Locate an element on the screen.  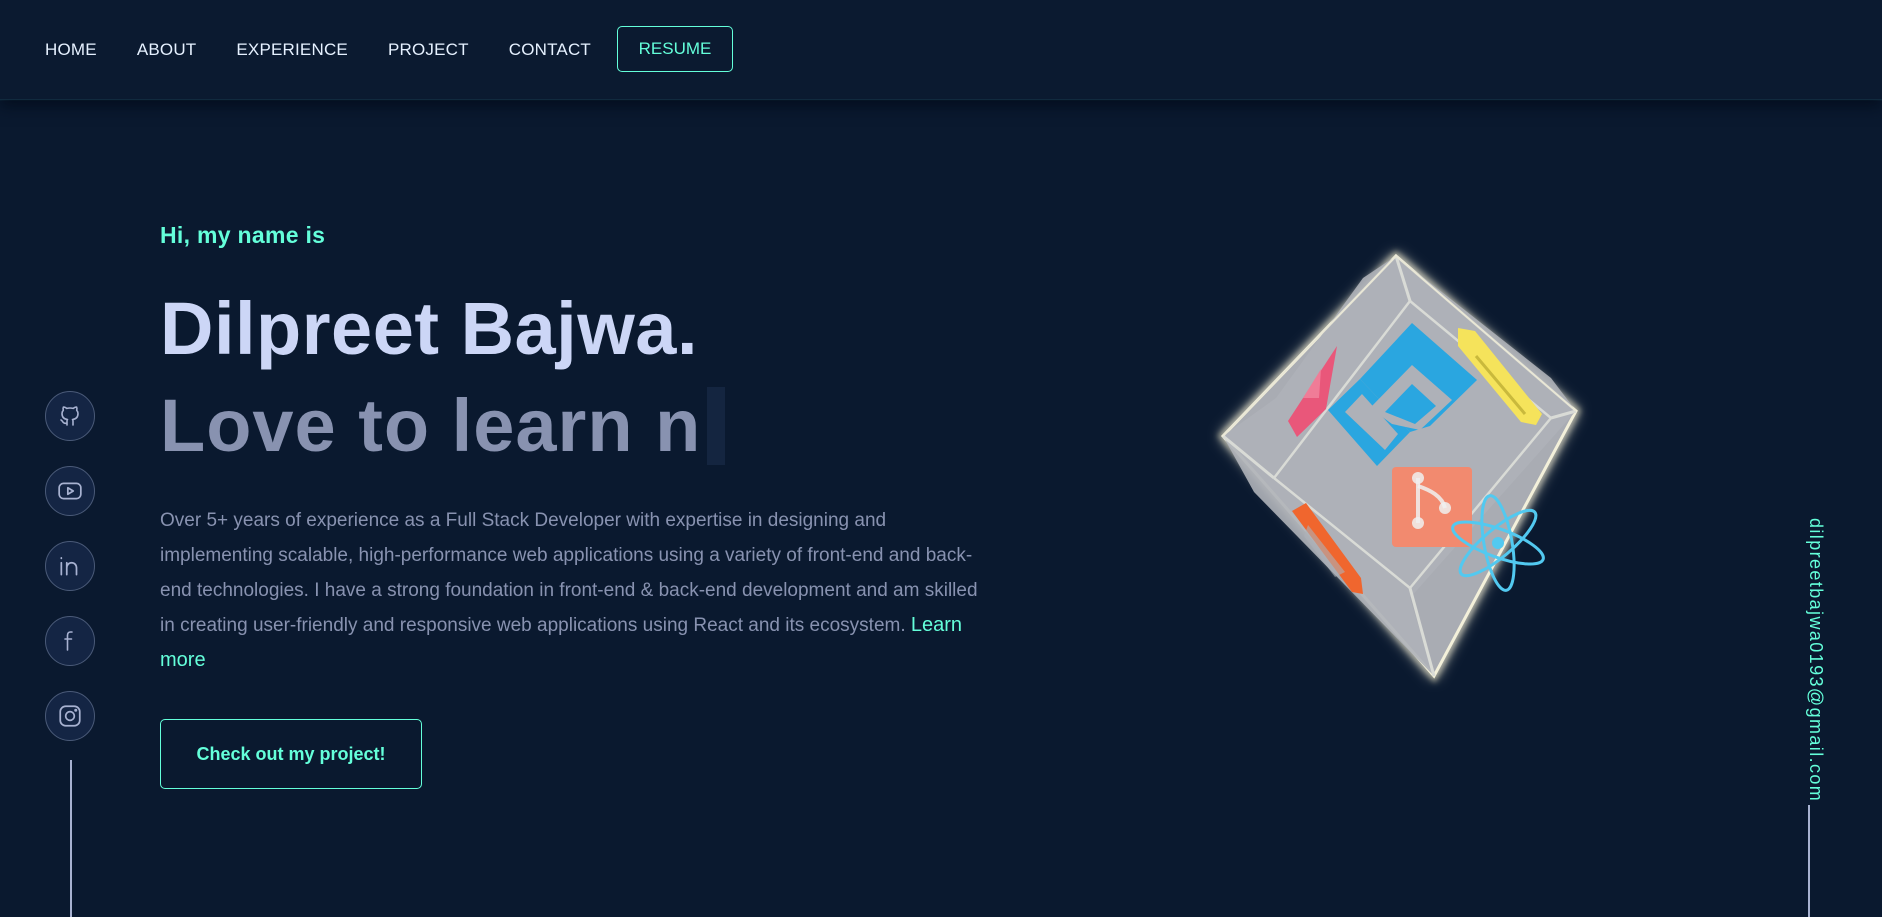
instagram-icon is located at coordinates (70, 716).